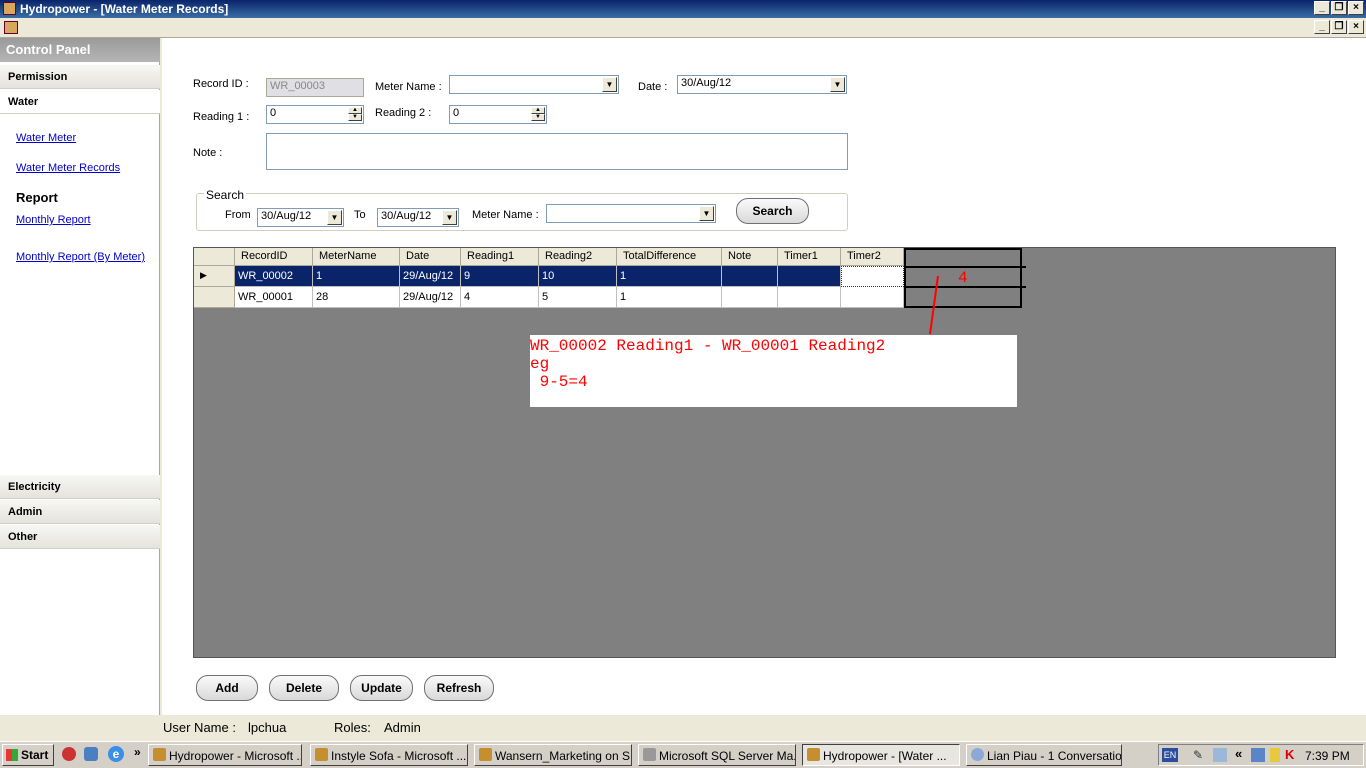  I want to click on section-water: Water, so click(80, 102).